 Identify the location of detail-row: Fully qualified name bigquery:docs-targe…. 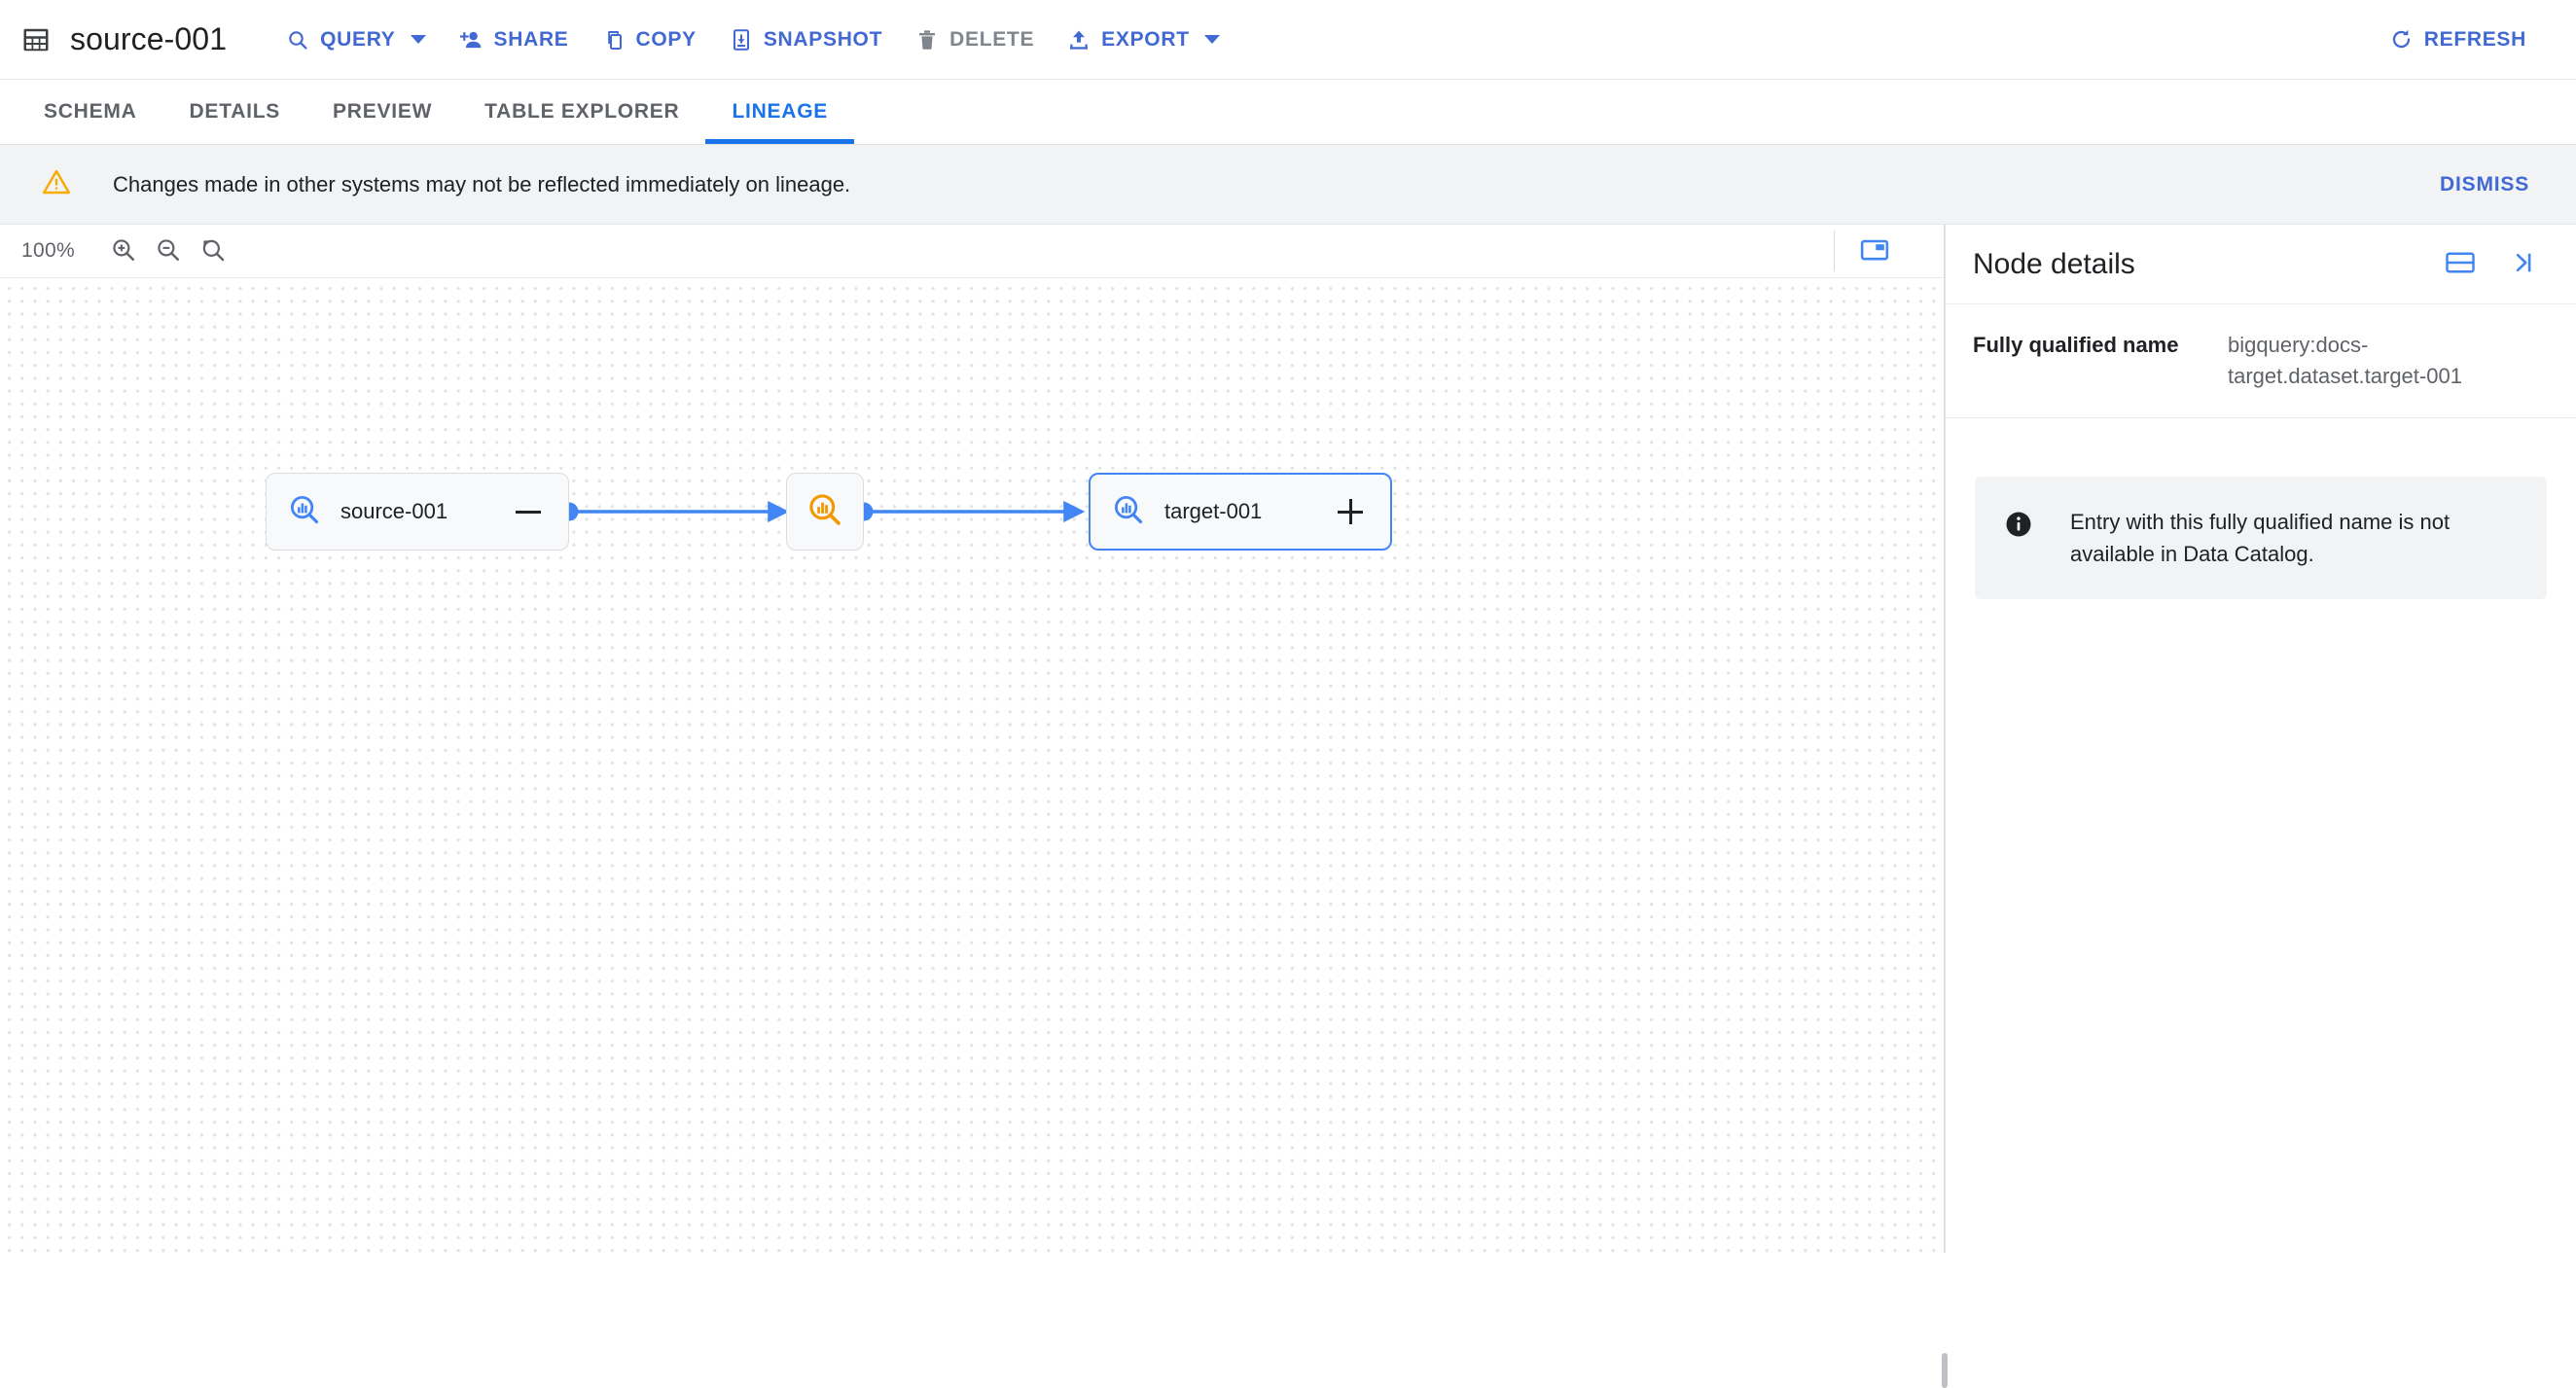
(2261, 361).